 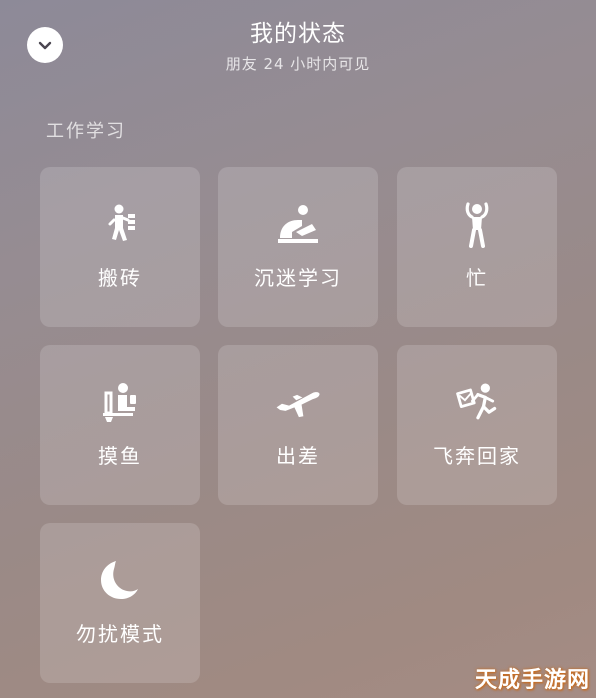 What do you see at coordinates (532, 680) in the screenshot?
I see `watermark: 天成手游网` at bounding box center [532, 680].